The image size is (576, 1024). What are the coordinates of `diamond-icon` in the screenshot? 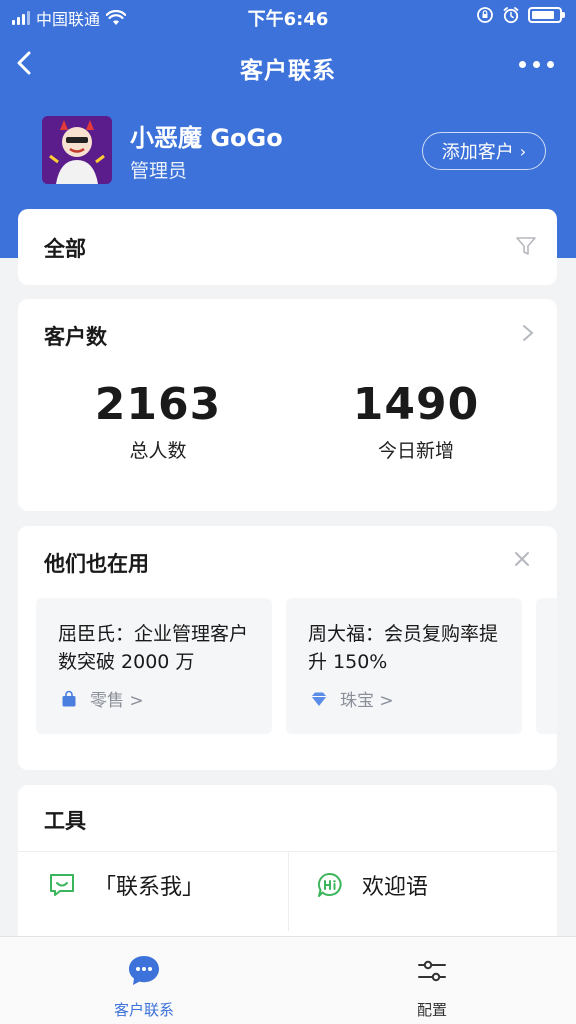 It's located at (319, 699).